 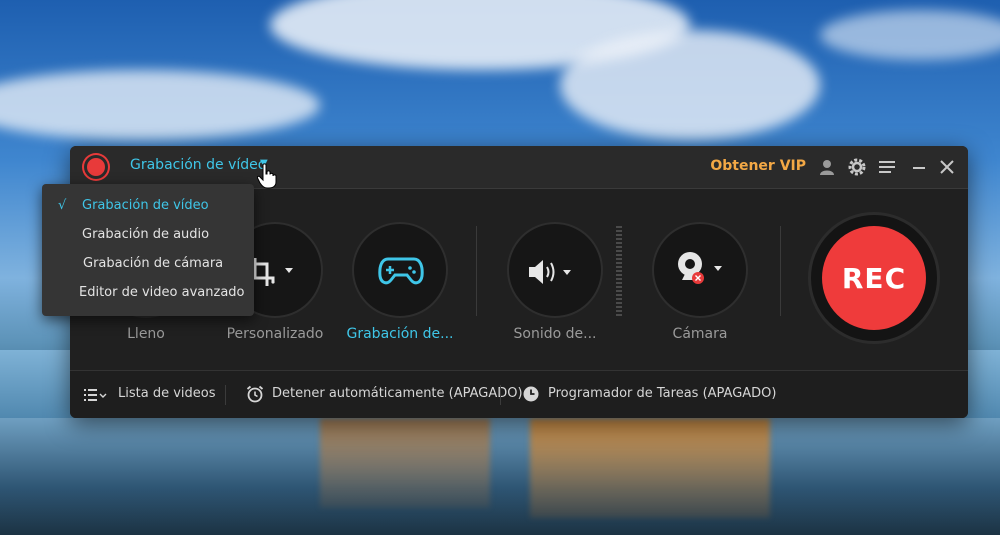 I want to click on title-bar: Grabación de vídeo ▼ Obtener VIP, so click(x=519, y=167).